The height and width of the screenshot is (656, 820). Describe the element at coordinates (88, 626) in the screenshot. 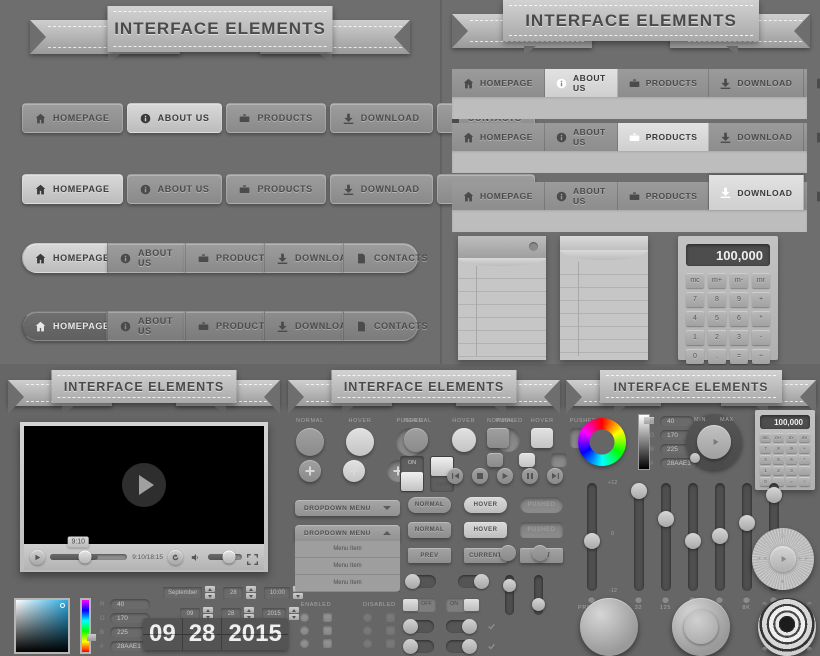

I see `hue-slider` at that location.